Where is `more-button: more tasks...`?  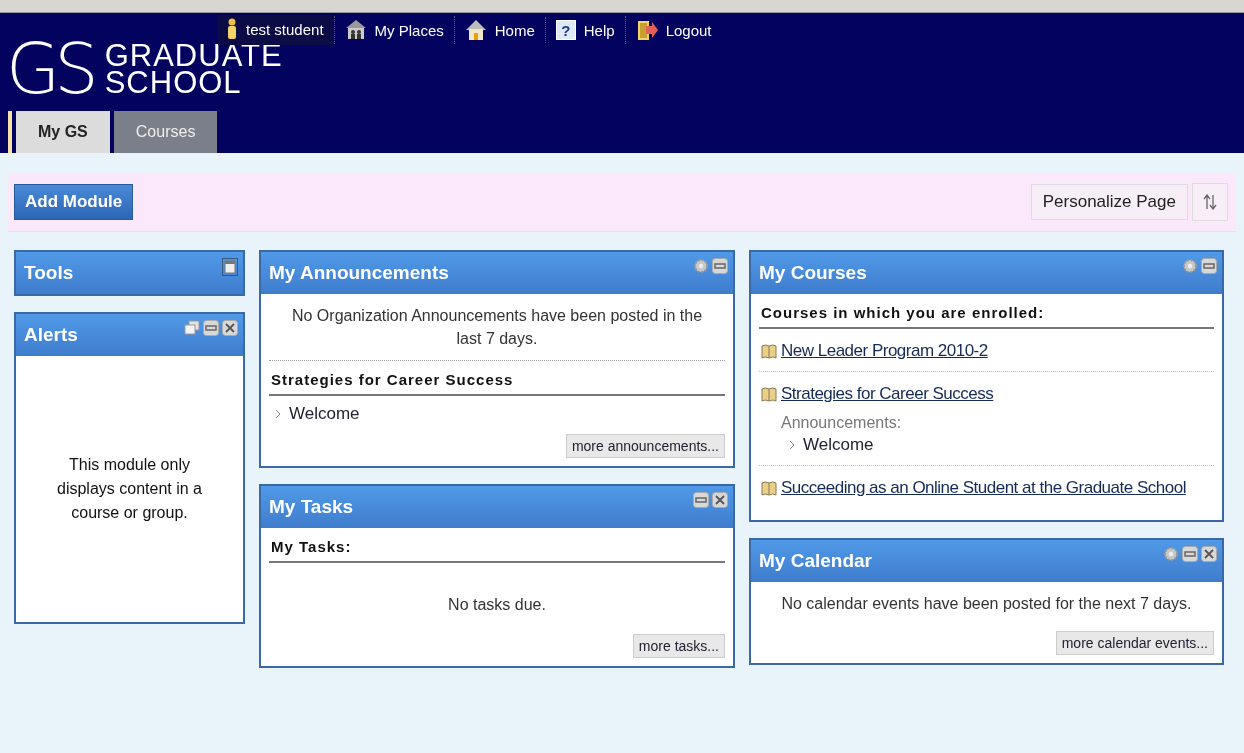
more-button: more tasks... is located at coordinates (678, 646).